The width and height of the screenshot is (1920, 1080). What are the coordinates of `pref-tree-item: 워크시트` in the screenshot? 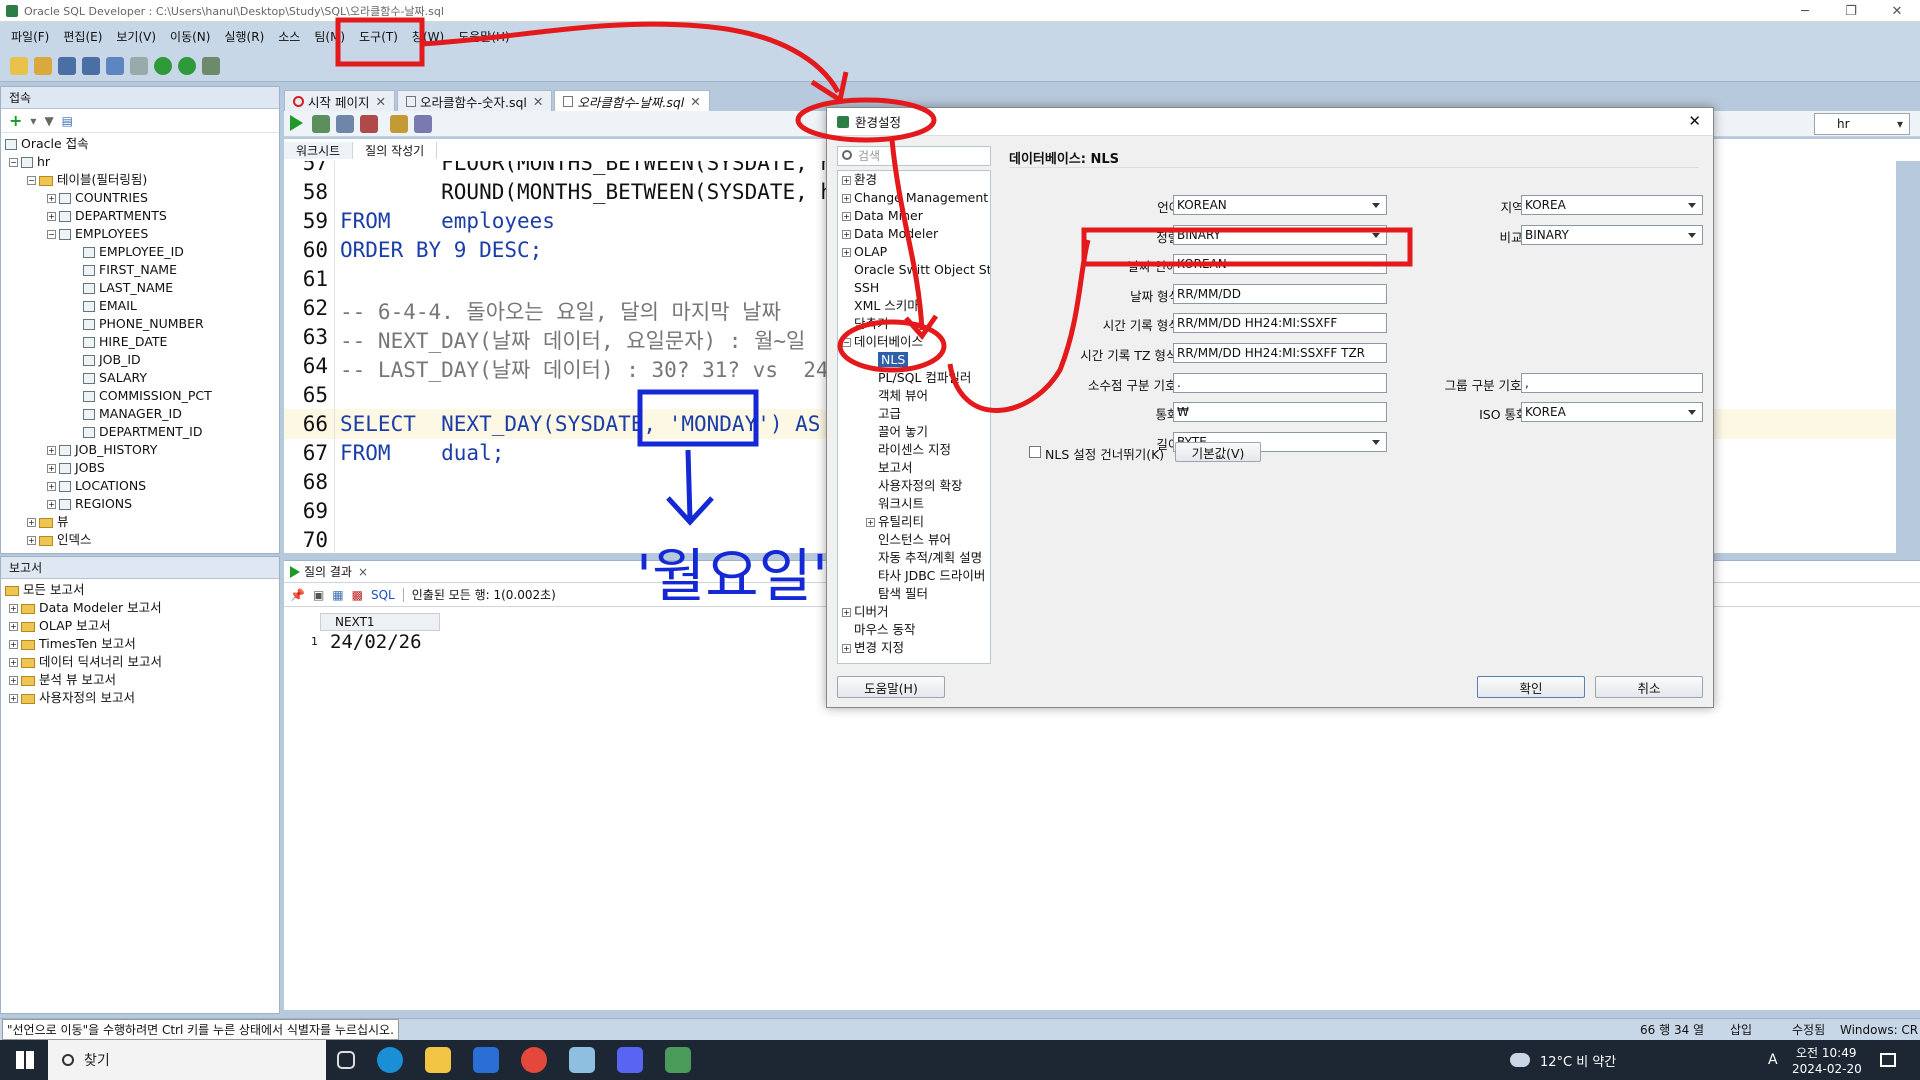 It's located at (914, 504).